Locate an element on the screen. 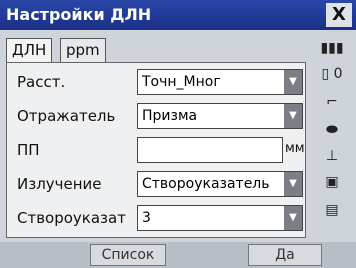 The image size is (356, 268). battery-icon: ▮▮▮ is located at coordinates (332, 48).